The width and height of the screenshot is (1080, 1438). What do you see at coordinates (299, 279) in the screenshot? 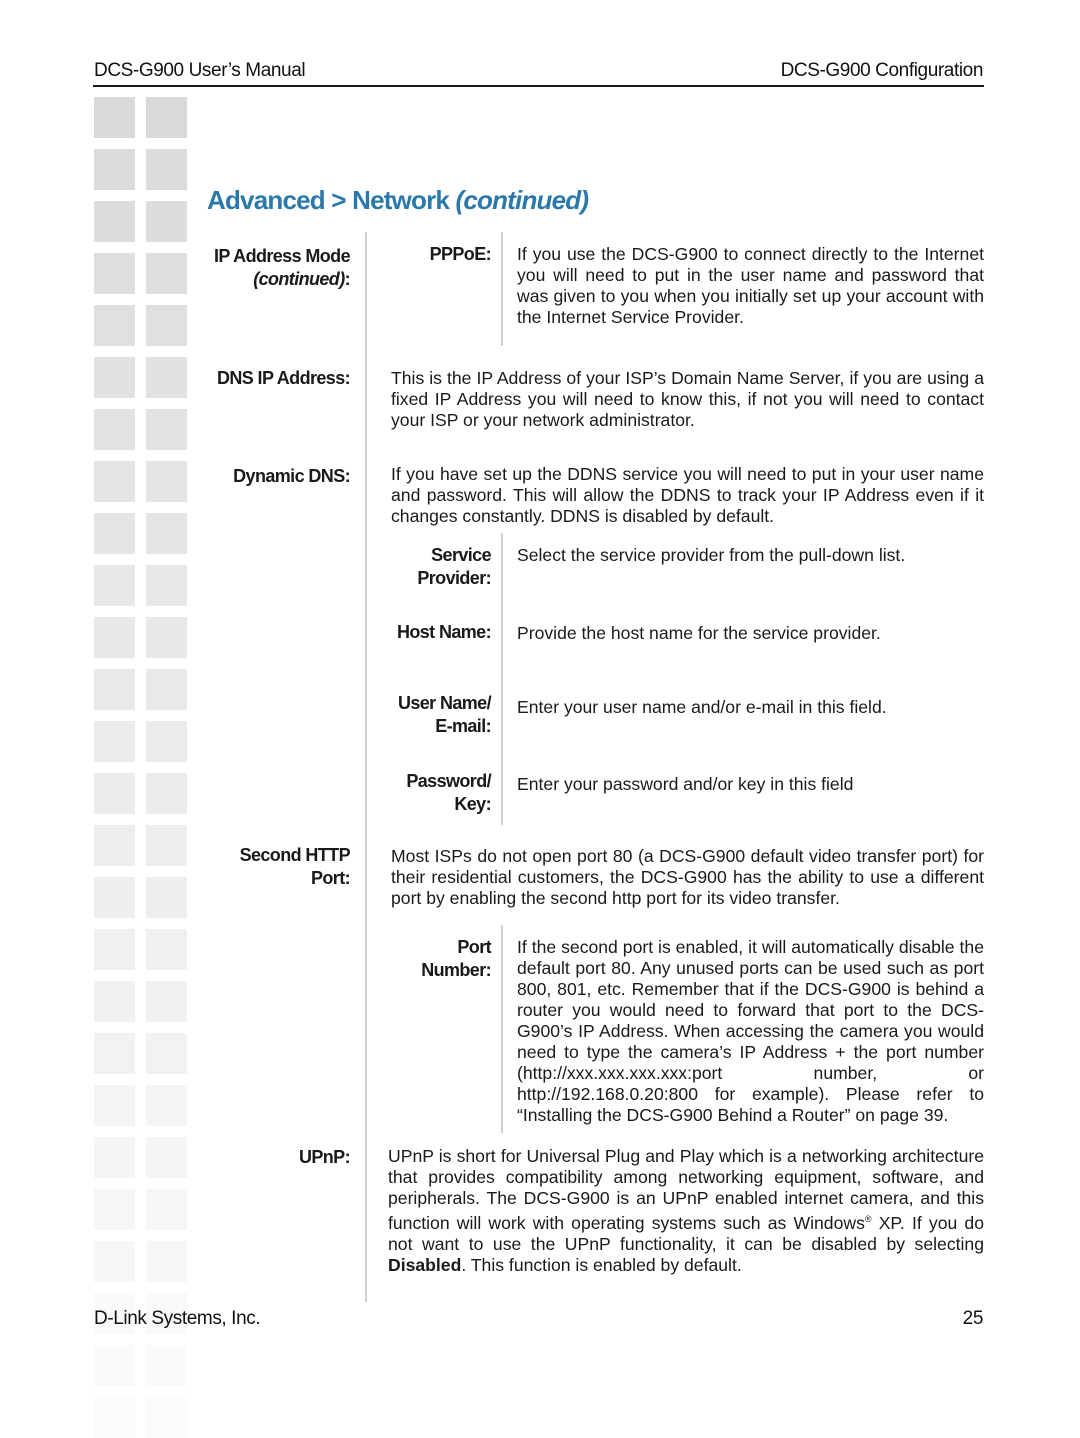
I see `ip-mode-label-suffix: (continued)` at bounding box center [299, 279].